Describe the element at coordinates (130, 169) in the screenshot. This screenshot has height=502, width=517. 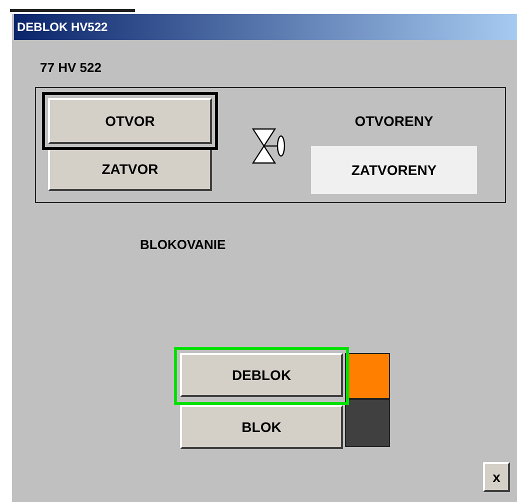
I see `valve-command-button: ZATVOR` at that location.